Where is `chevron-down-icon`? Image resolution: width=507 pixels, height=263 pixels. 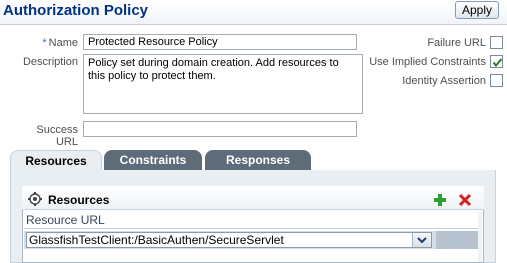 chevron-down-icon is located at coordinates (421, 240).